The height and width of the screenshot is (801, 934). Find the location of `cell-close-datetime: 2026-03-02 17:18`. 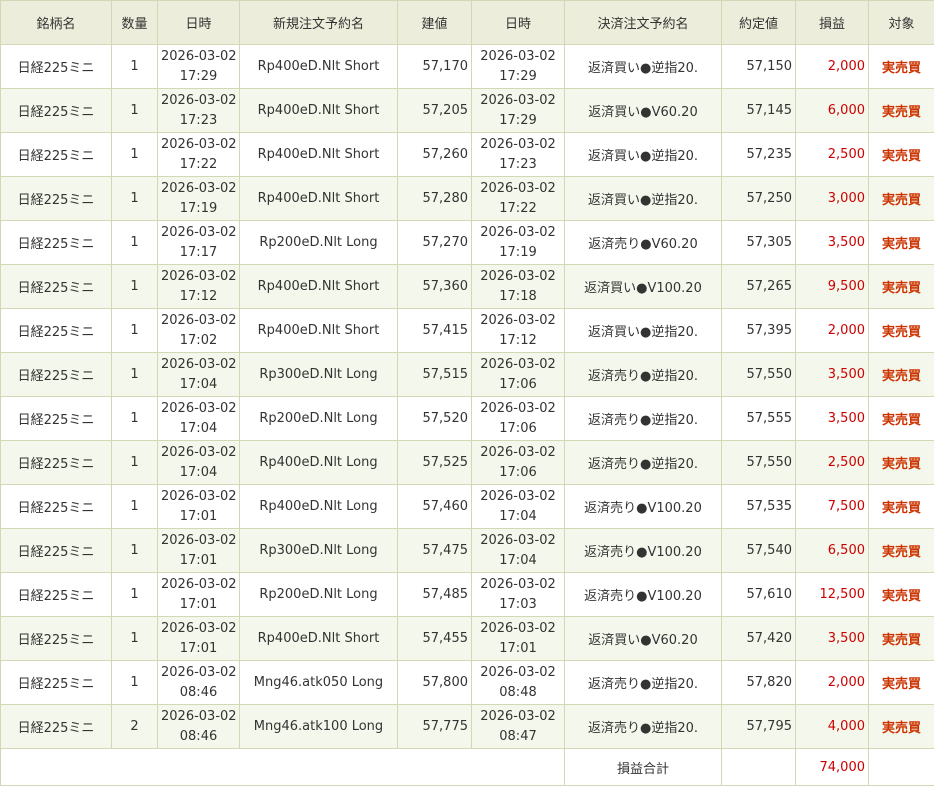

cell-close-datetime: 2026-03-02 17:18 is located at coordinates (518, 286).